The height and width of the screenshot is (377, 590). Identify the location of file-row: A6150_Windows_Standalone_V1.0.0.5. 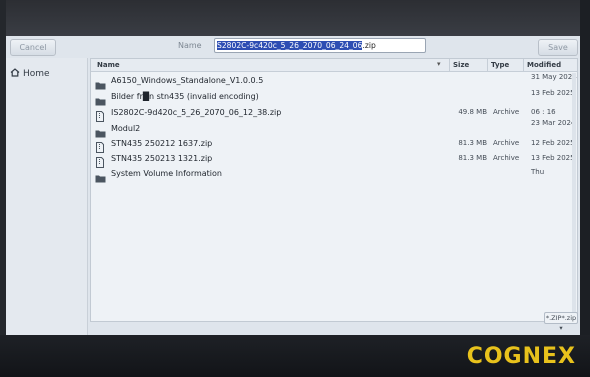
(334, 81).